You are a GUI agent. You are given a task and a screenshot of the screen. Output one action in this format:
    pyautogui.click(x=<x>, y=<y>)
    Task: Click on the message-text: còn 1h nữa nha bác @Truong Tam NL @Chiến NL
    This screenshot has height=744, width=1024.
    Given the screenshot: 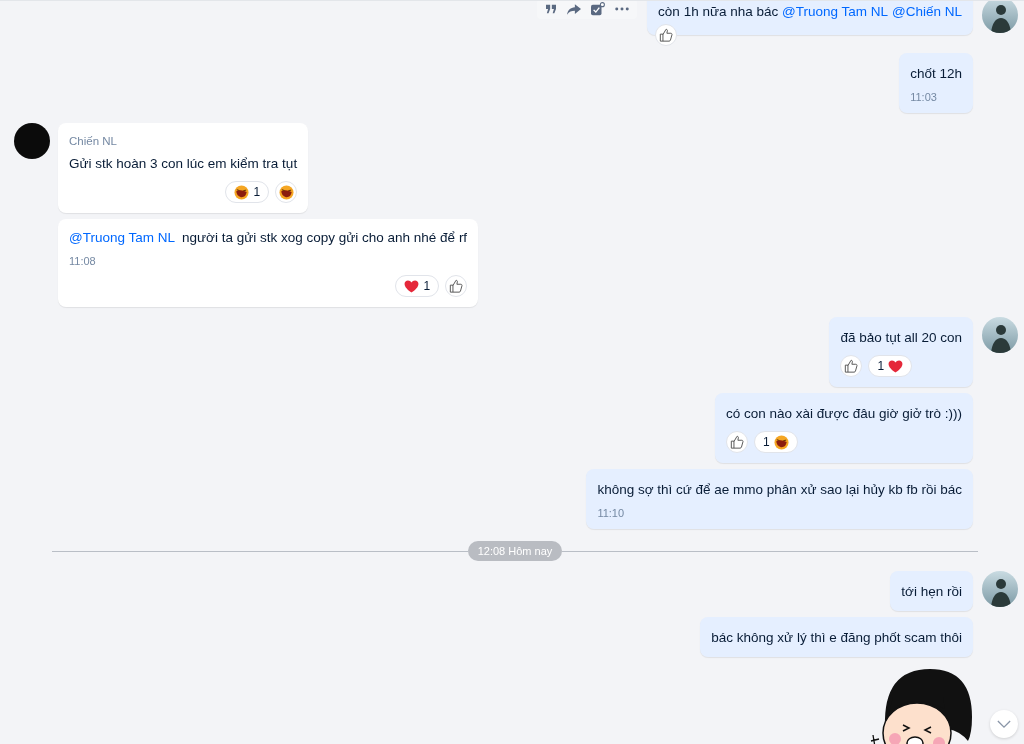 What is the action you would take?
    pyautogui.click(x=810, y=12)
    